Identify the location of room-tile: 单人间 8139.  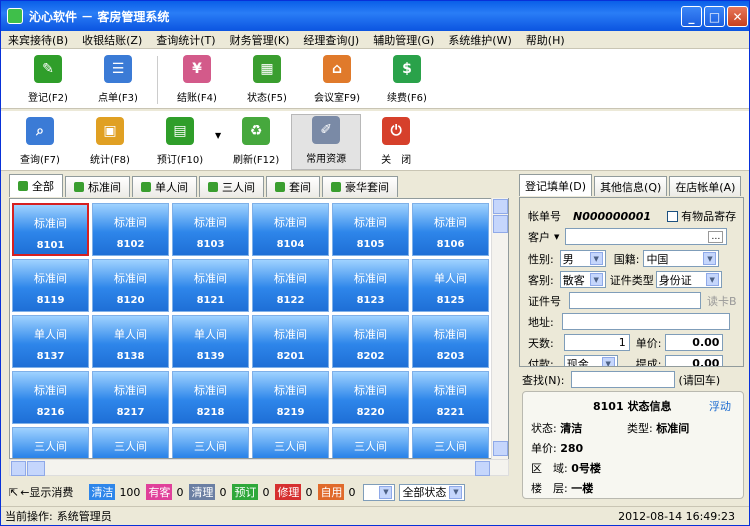
(210, 341).